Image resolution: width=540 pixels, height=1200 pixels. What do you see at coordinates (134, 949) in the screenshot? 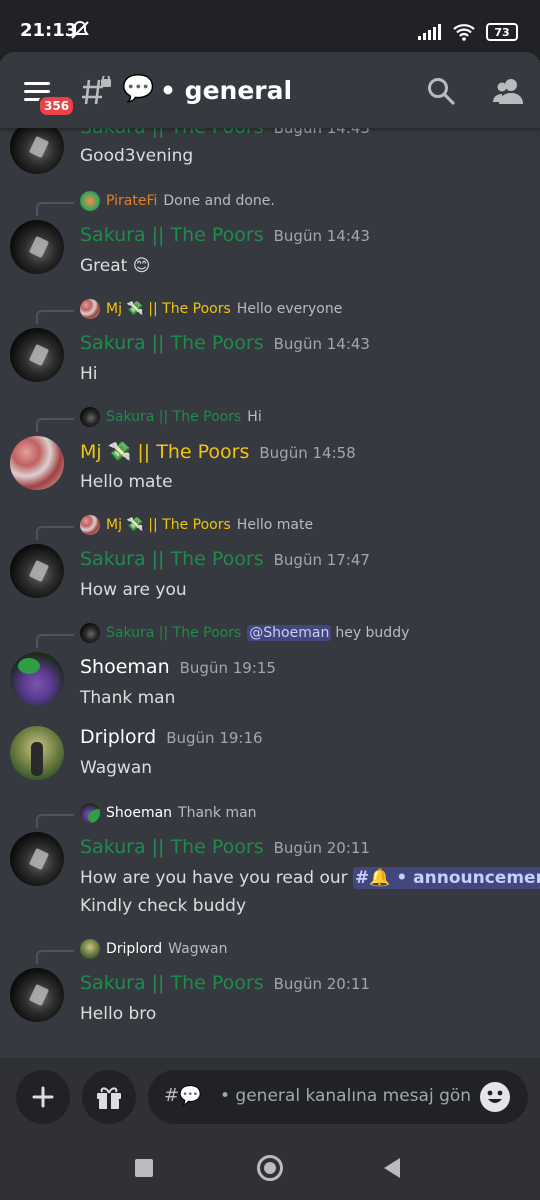
I see `reply-author: Driplord` at bounding box center [134, 949].